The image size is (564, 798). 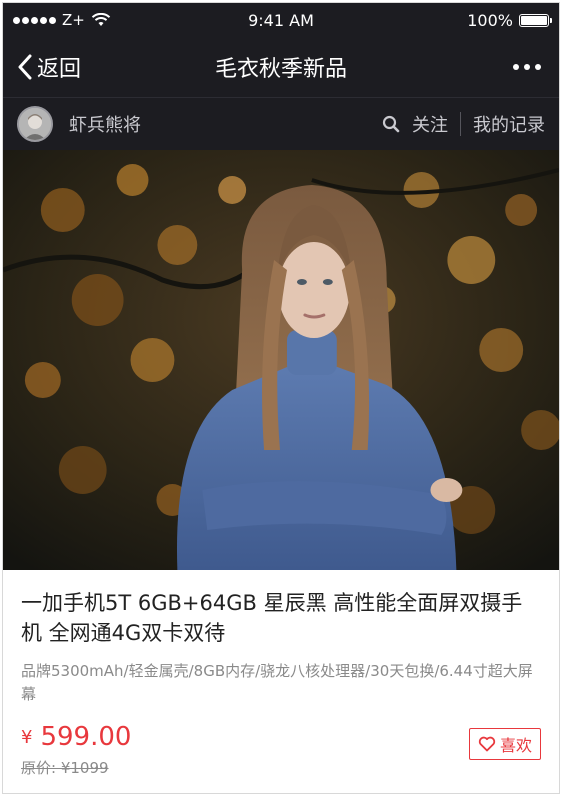 What do you see at coordinates (460, 124) in the screenshot?
I see `divider` at bounding box center [460, 124].